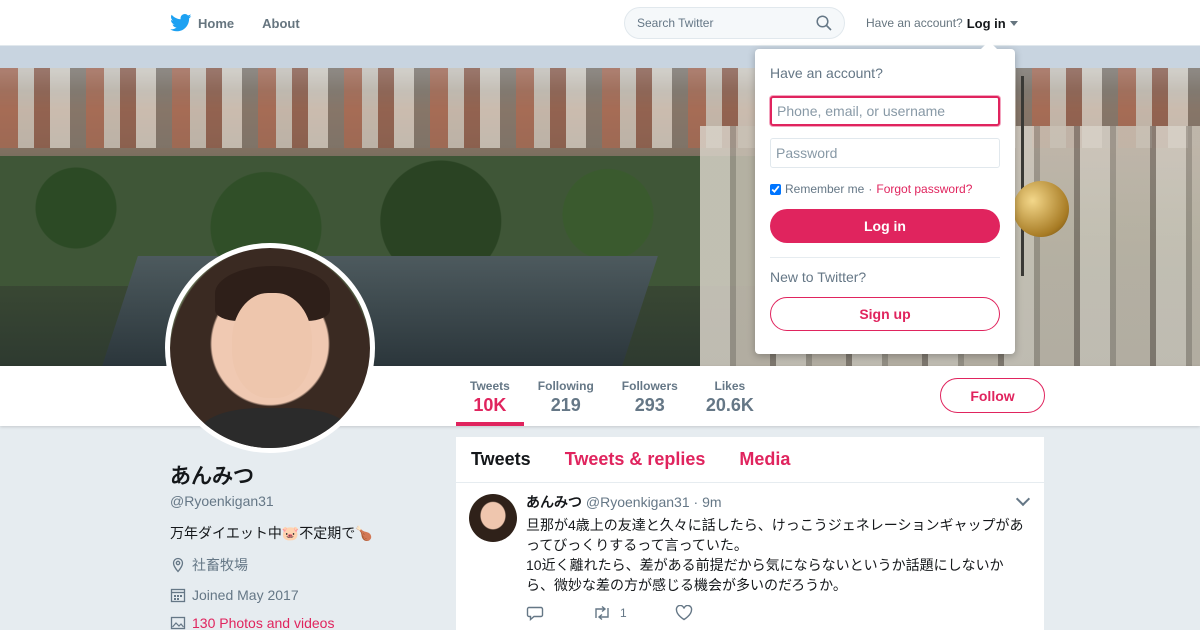  I want to click on remember-row: Remember me · Forgot password?, so click(885, 189).